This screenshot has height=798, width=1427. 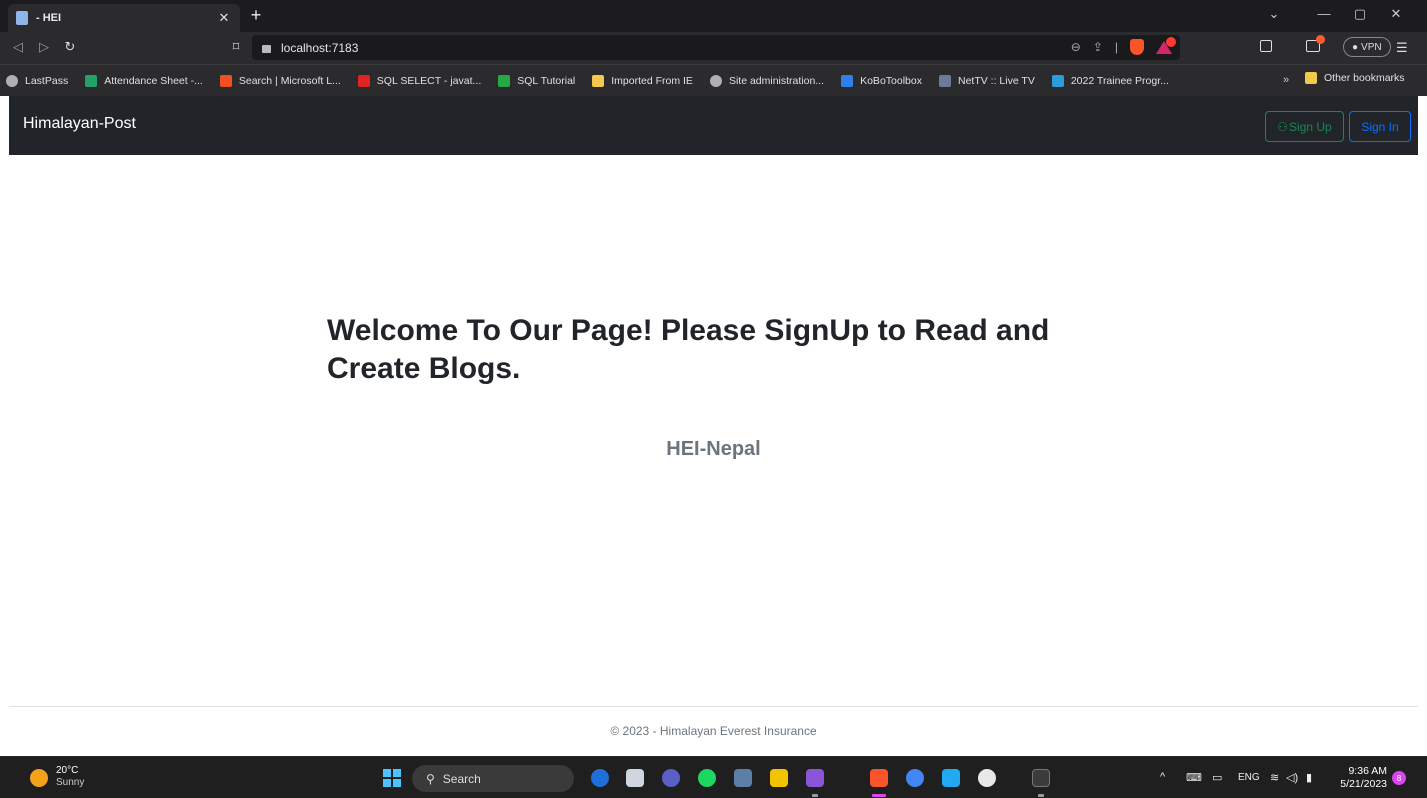 What do you see at coordinates (743, 778) in the screenshot?
I see `postgresql-icon` at bounding box center [743, 778].